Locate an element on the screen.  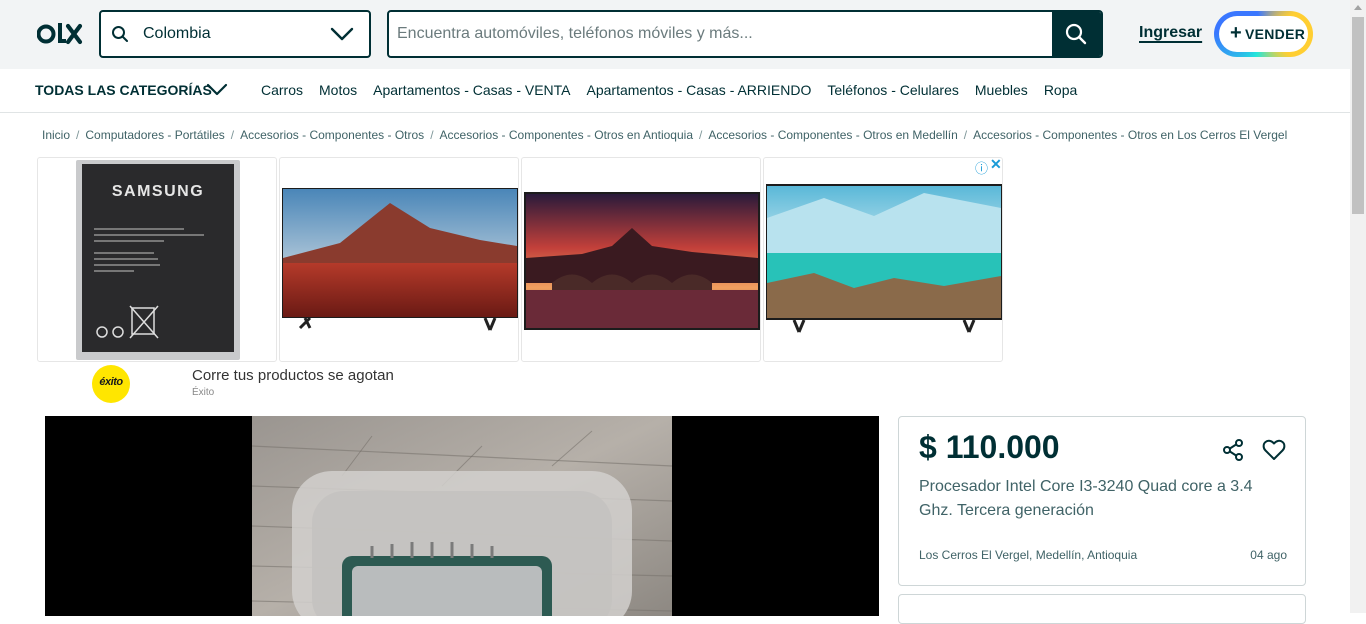
olx-logo is located at coordinates (60, 34).